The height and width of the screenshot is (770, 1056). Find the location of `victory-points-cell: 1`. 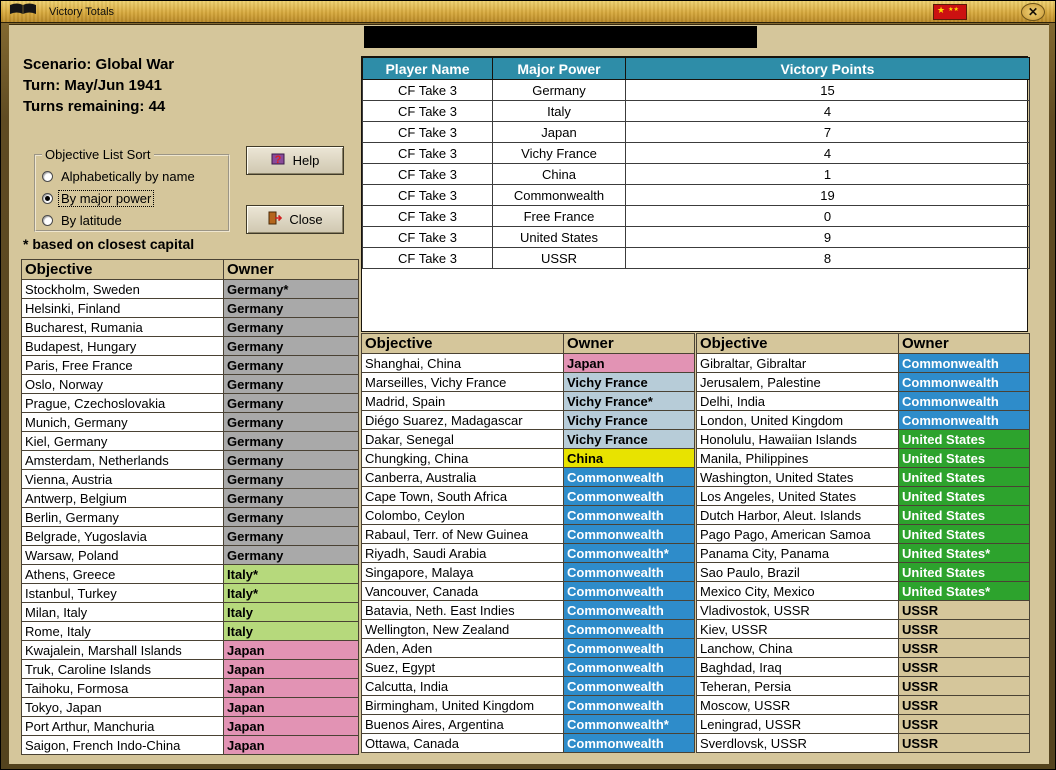

victory-points-cell: 1 is located at coordinates (827, 174).